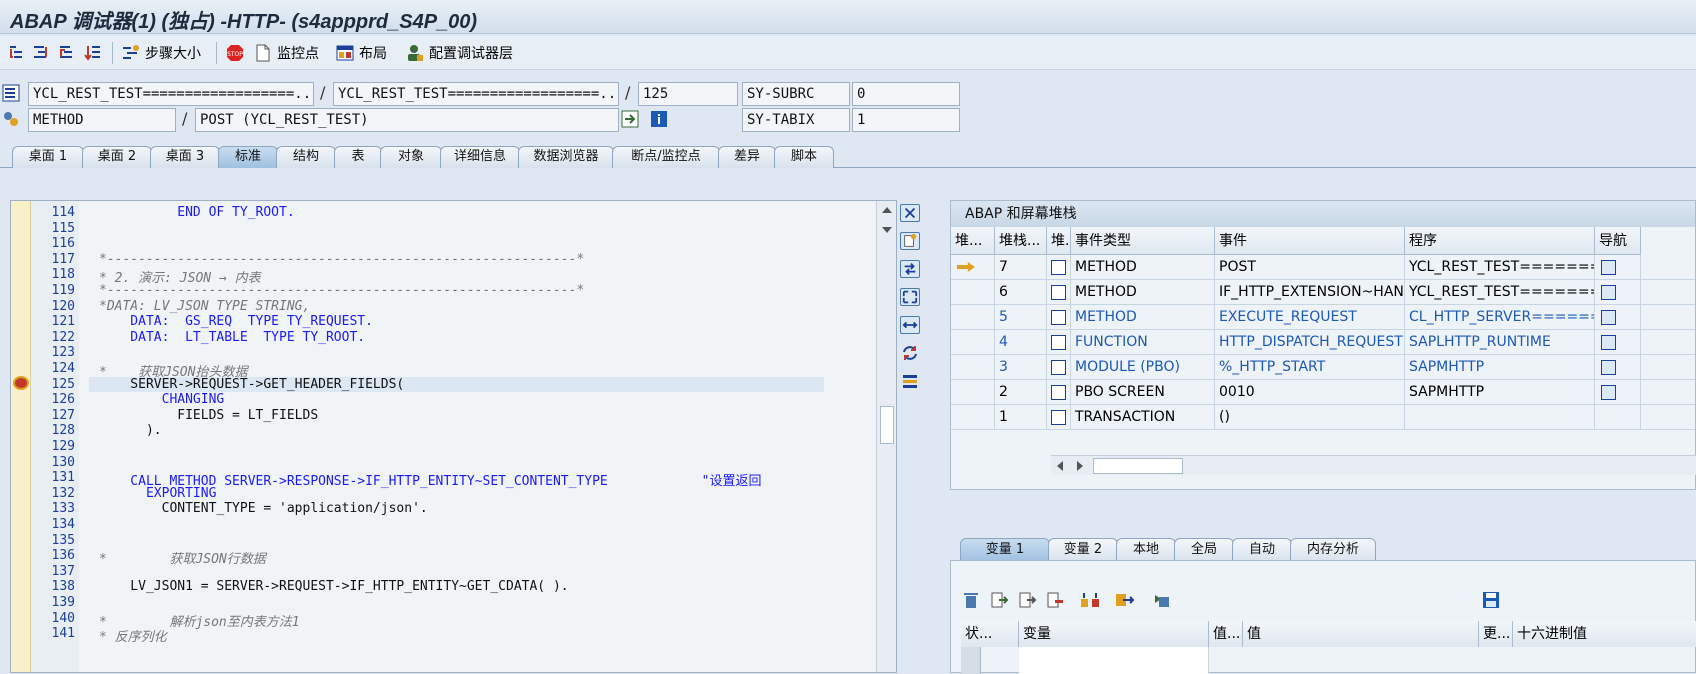 Image resolution: width=1696 pixels, height=674 pixels. Describe the element at coordinates (1143, 241) in the screenshot. I see `stack-column-header: 事件类型` at that location.